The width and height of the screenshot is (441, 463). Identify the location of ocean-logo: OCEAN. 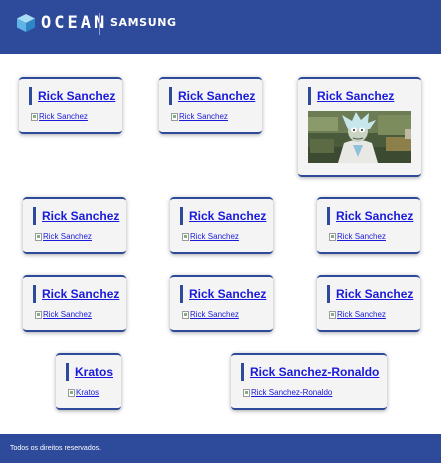
(61, 23).